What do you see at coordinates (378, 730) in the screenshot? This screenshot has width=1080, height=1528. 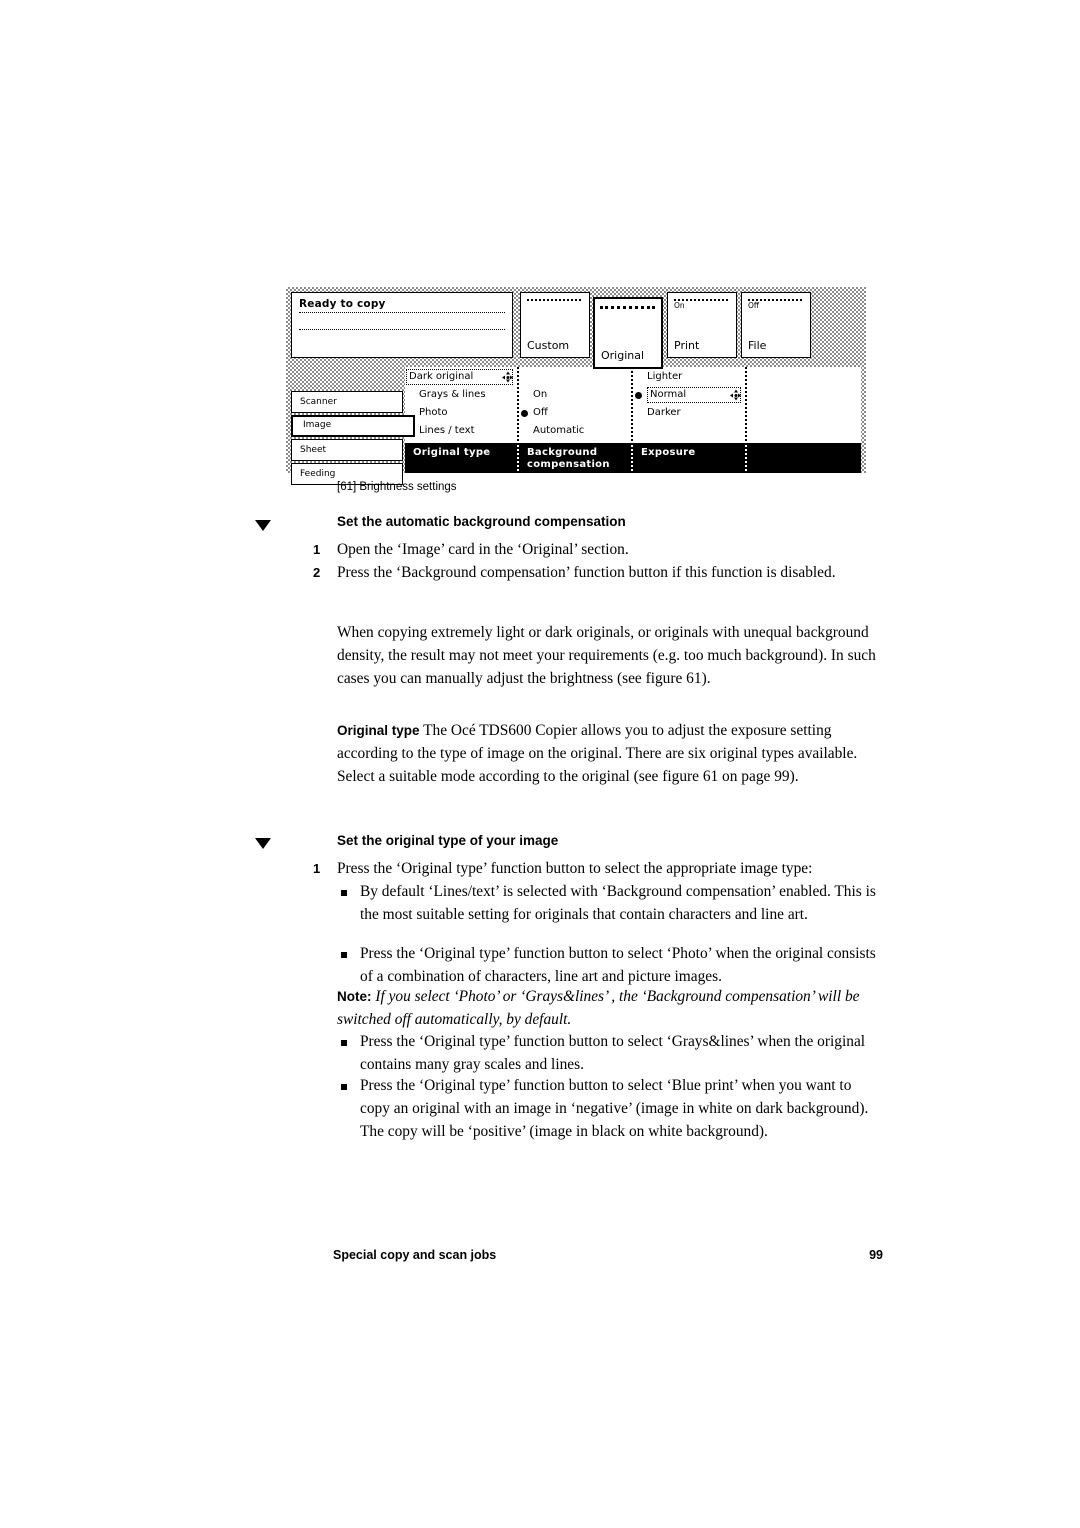 I see `paragraph-original-type-lead: Original type` at bounding box center [378, 730].